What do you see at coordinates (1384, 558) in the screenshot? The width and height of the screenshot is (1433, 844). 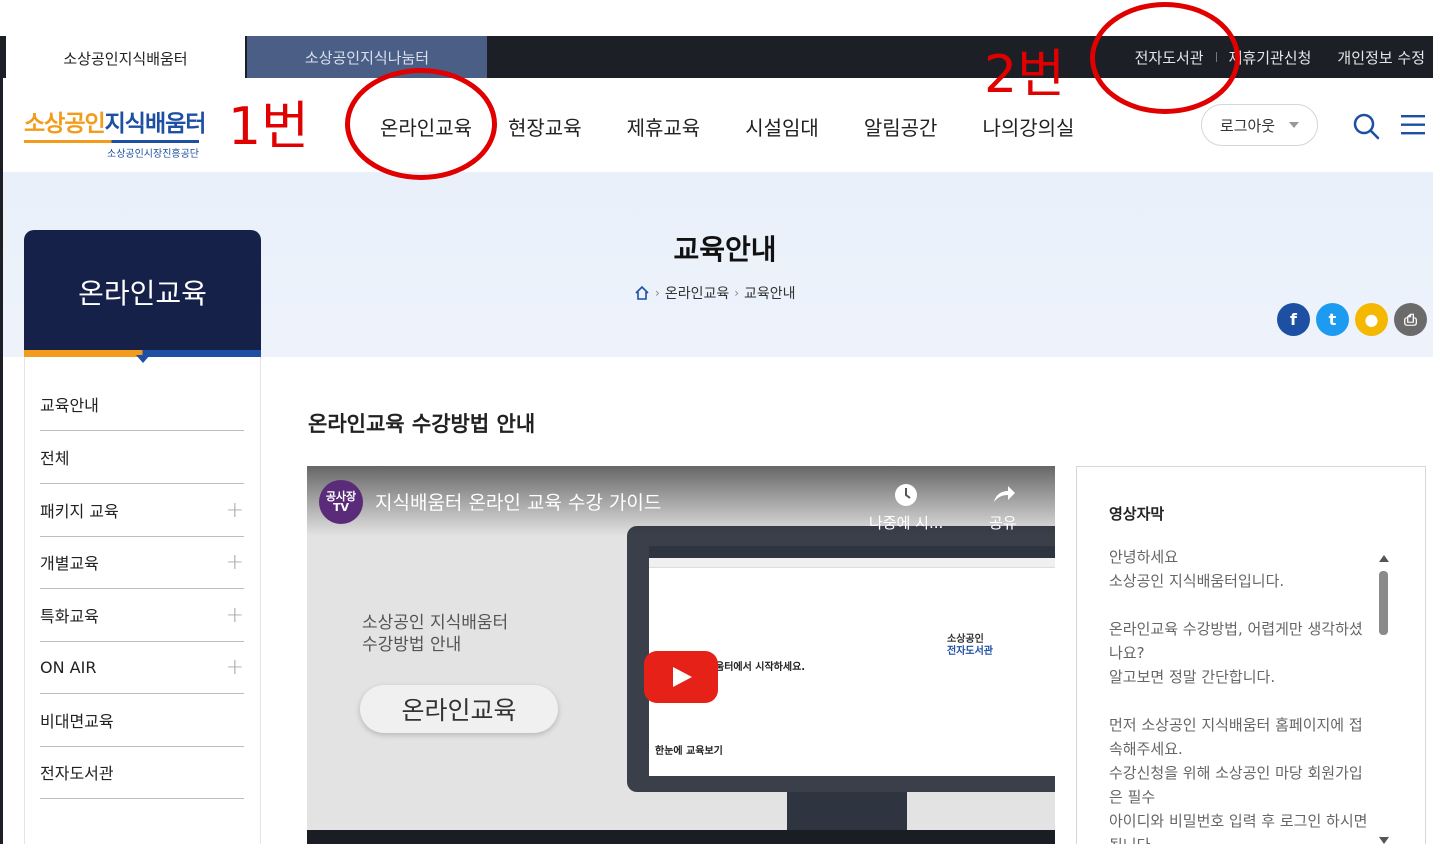 I see `scroll-up-icon` at bounding box center [1384, 558].